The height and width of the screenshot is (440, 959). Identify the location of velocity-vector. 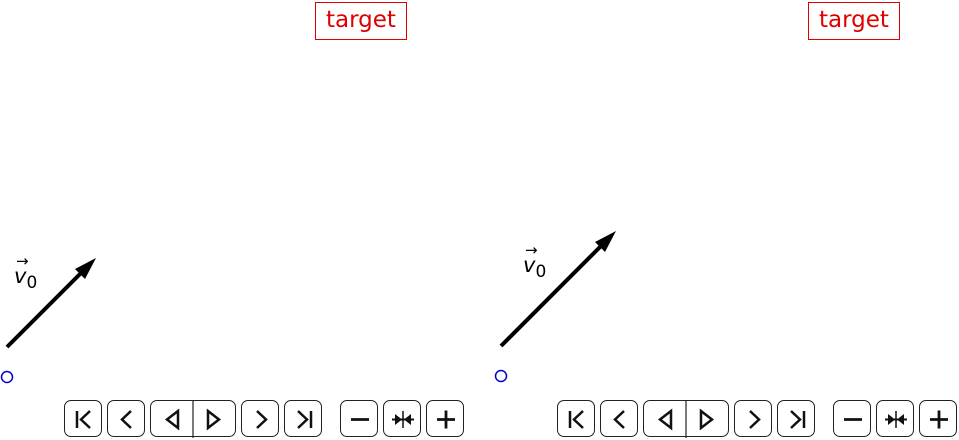
(557, 289).